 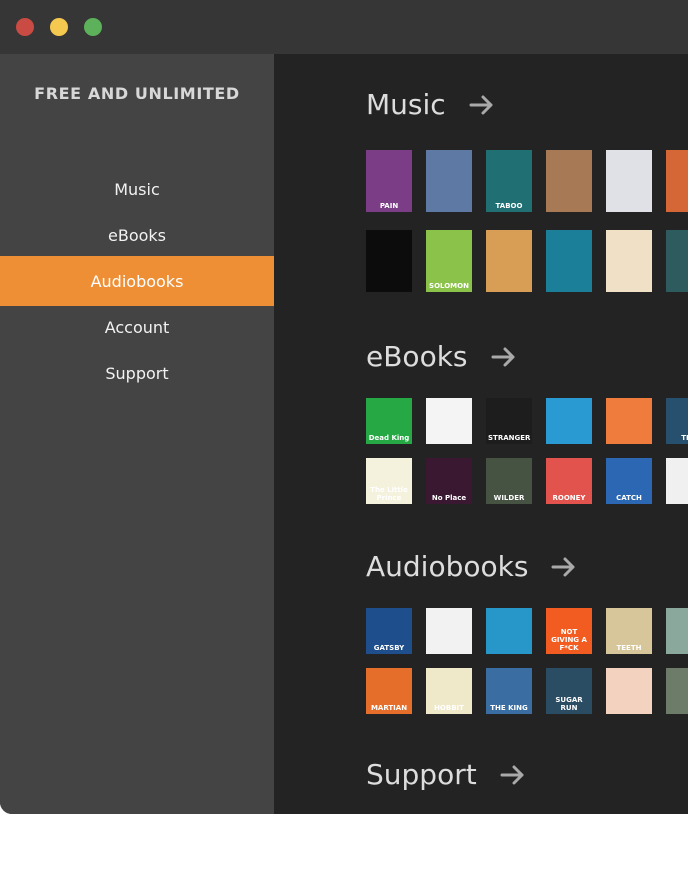 What do you see at coordinates (447, 566) in the screenshot?
I see `section-title: Audiobooks` at bounding box center [447, 566].